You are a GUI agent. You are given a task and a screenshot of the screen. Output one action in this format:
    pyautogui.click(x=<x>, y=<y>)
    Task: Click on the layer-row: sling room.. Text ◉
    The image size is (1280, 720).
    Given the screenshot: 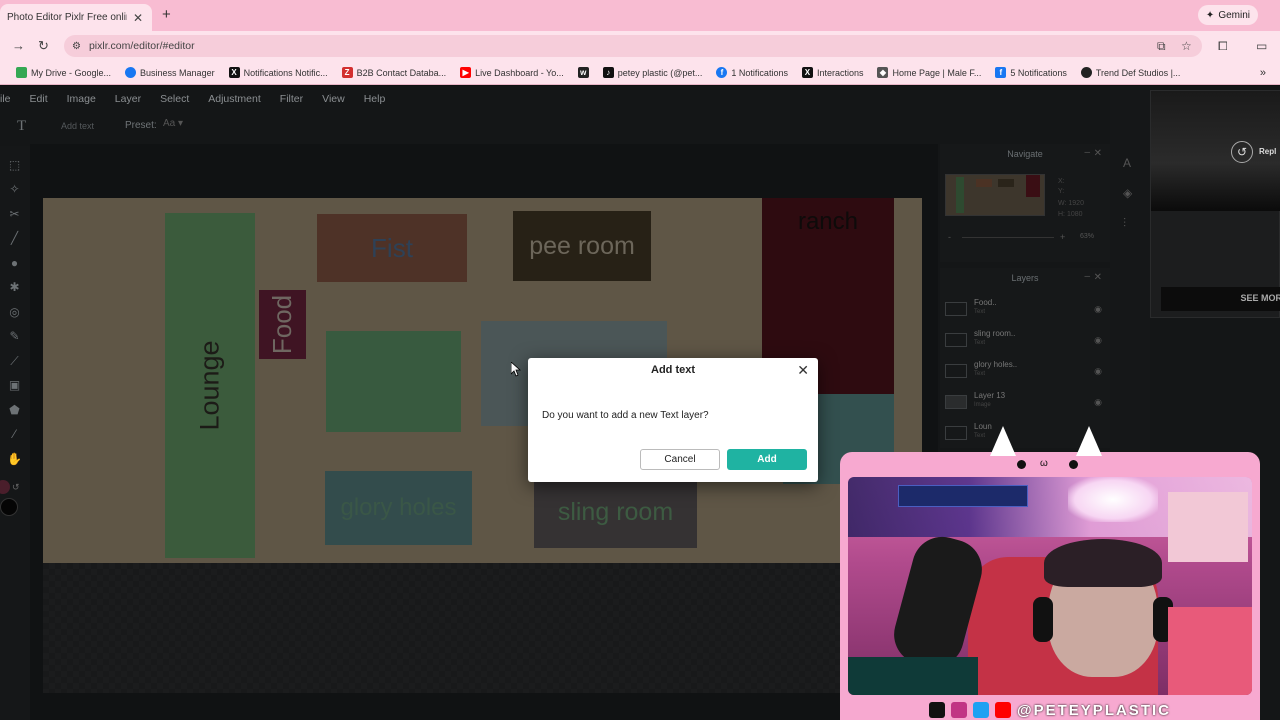 What is the action you would take?
    pyautogui.click(x=1025, y=340)
    